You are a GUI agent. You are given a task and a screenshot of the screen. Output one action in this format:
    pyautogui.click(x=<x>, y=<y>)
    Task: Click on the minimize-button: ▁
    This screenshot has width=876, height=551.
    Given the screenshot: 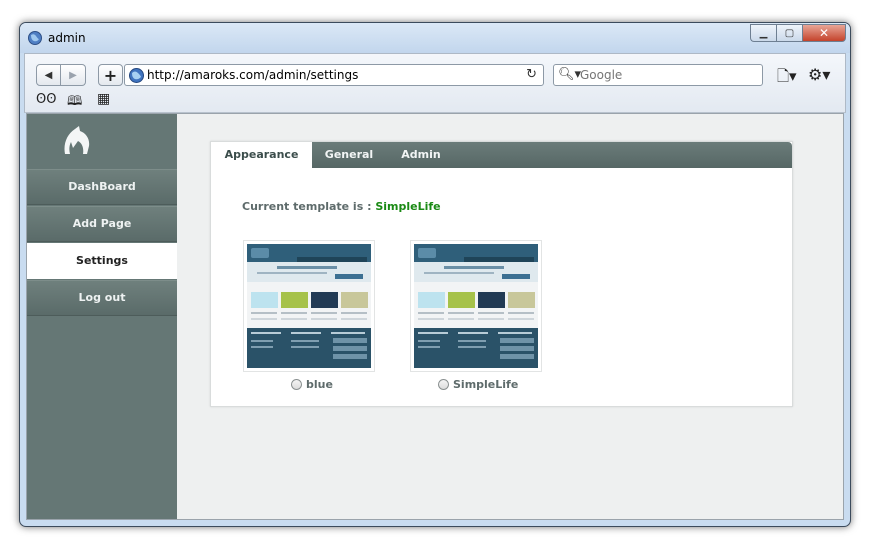 What is the action you would take?
    pyautogui.click(x=763, y=33)
    